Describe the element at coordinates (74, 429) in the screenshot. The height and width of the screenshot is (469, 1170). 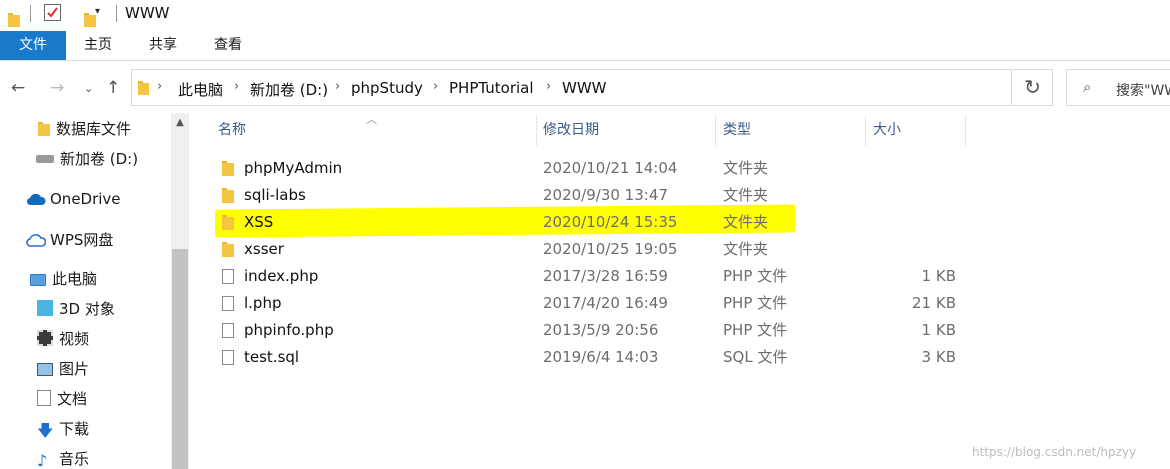
I see `nav-item-label: 下载` at that location.